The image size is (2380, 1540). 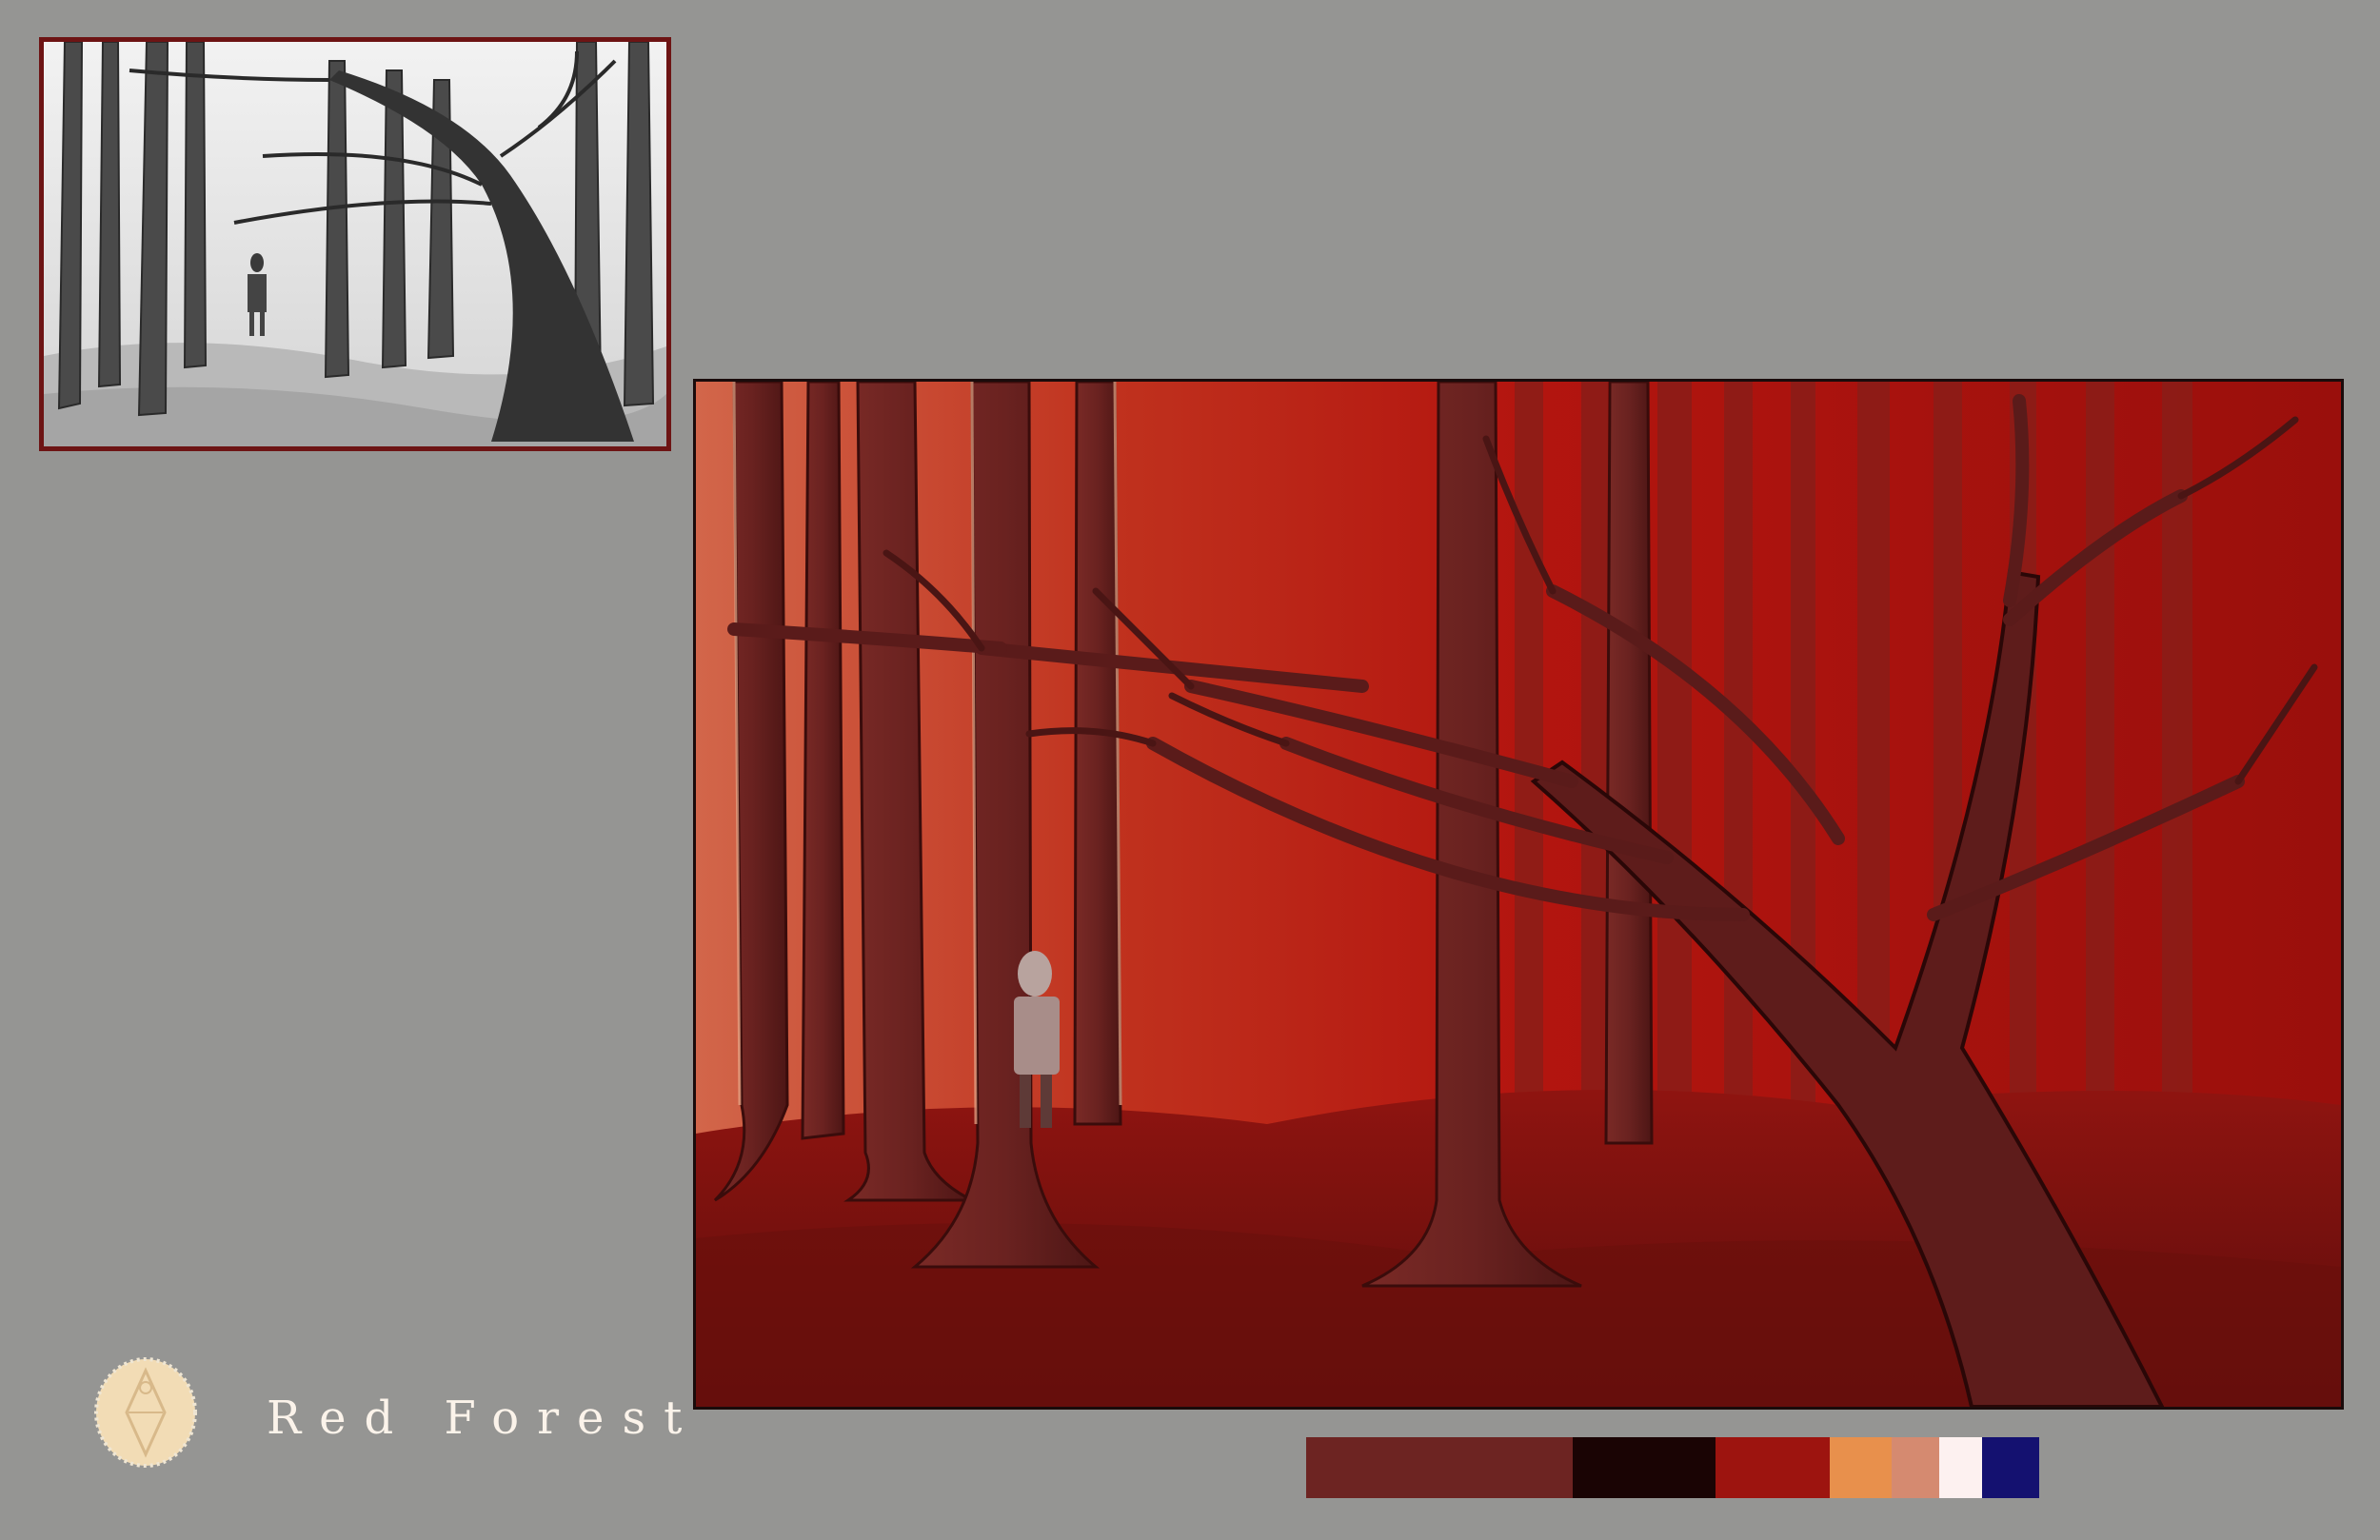 I want to click on color-palette, so click(x=1672, y=1467).